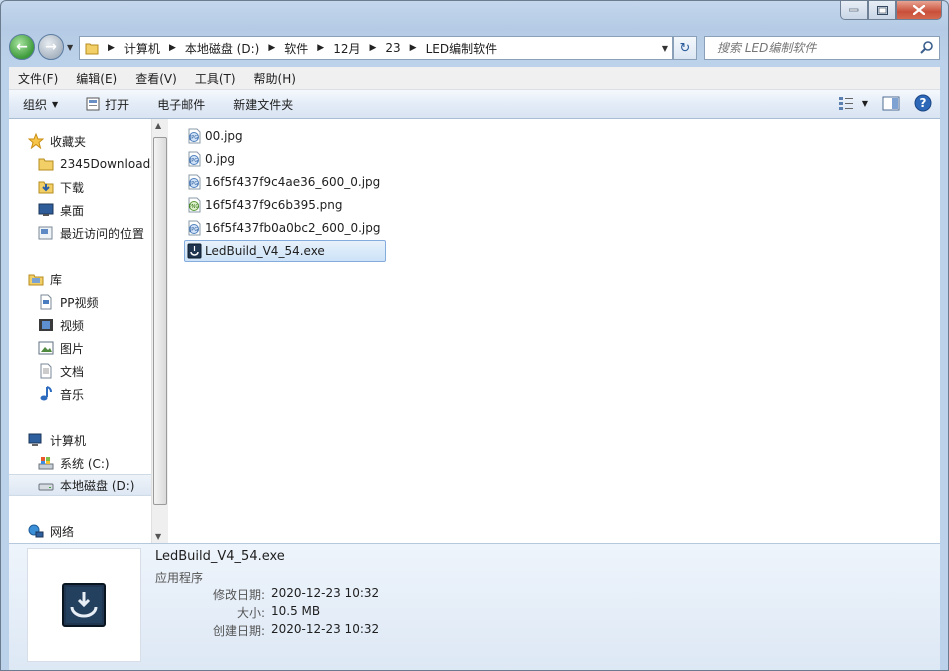 The width and height of the screenshot is (949, 671). Describe the element at coordinates (46, 487) in the screenshot. I see `drive-icon` at that location.